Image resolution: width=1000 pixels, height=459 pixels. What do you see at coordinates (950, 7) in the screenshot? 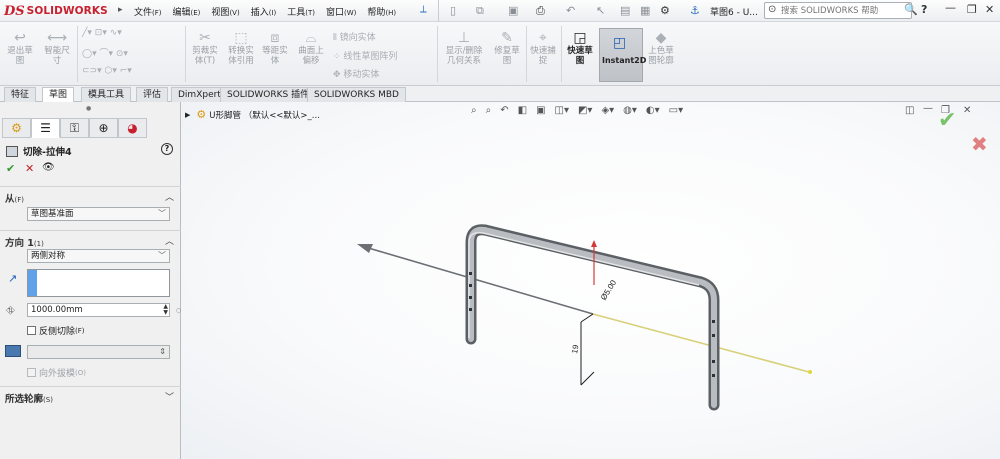
I see `minimize-icon: —` at bounding box center [950, 7].